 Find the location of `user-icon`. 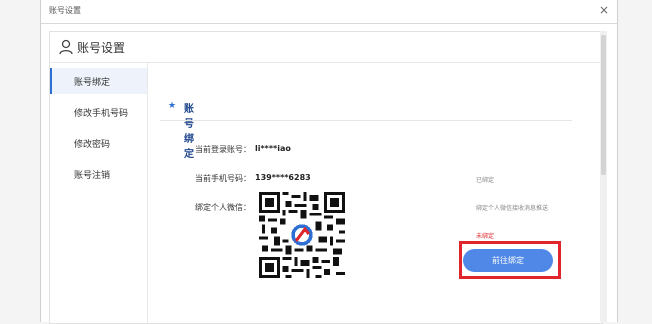

user-icon is located at coordinates (66, 47).